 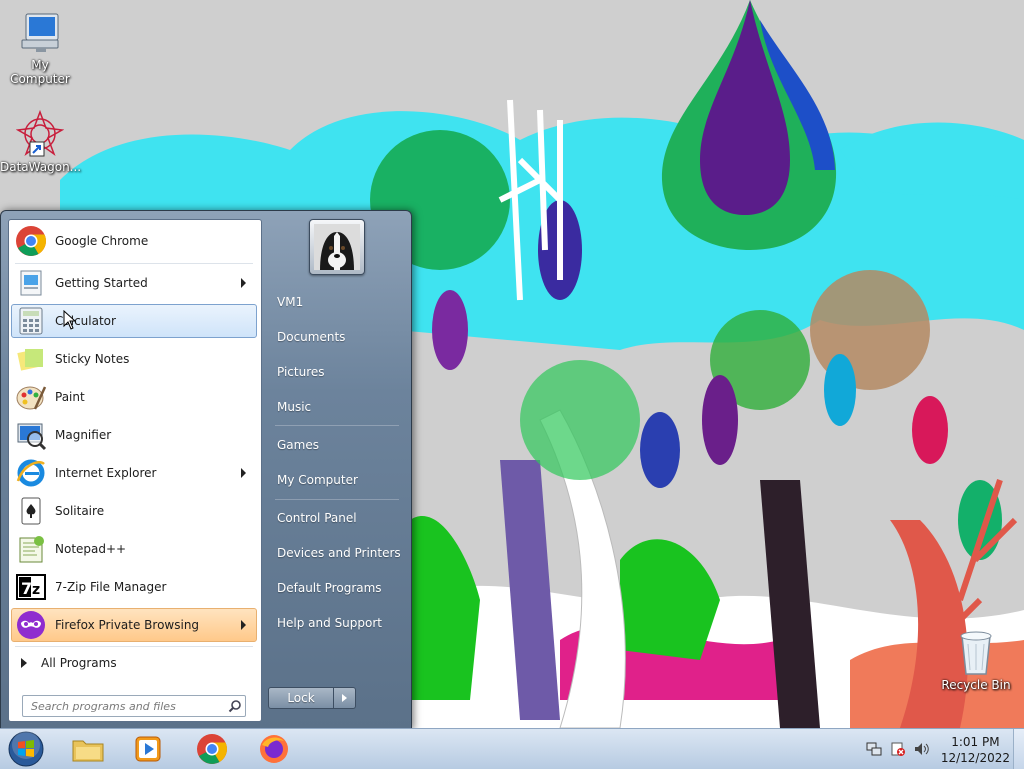 I want to click on taskbar-file-explorer, so click(x=88, y=749).